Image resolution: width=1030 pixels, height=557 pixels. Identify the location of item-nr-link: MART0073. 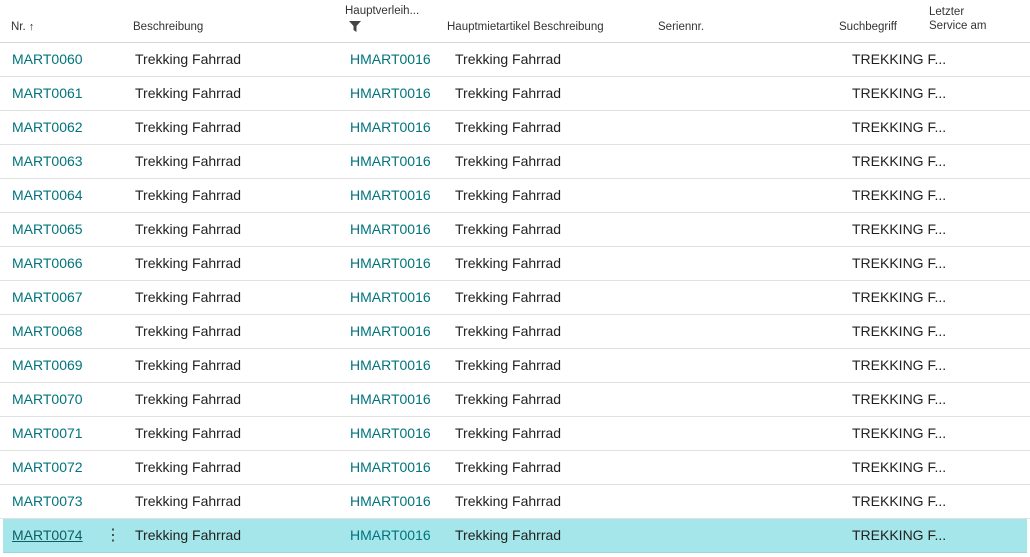
(47, 501).